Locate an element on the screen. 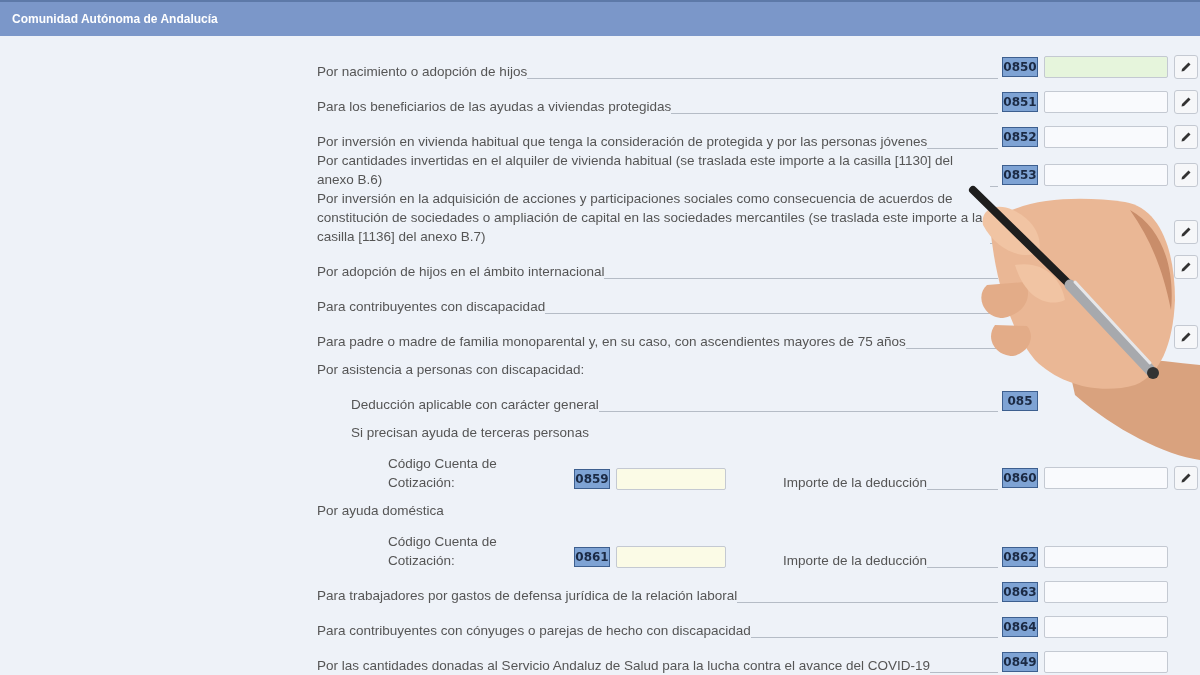 The width and height of the screenshot is (1200, 675). row-label: Para padre o madre de familia monoparental y, en su caso, con ascendientes mayores de 75 años is located at coordinates (611, 342).